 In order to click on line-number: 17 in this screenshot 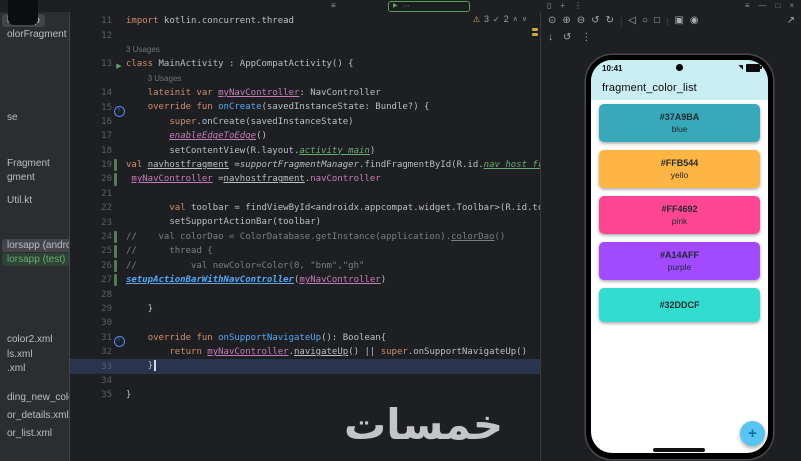, I will do `click(90, 136)`.